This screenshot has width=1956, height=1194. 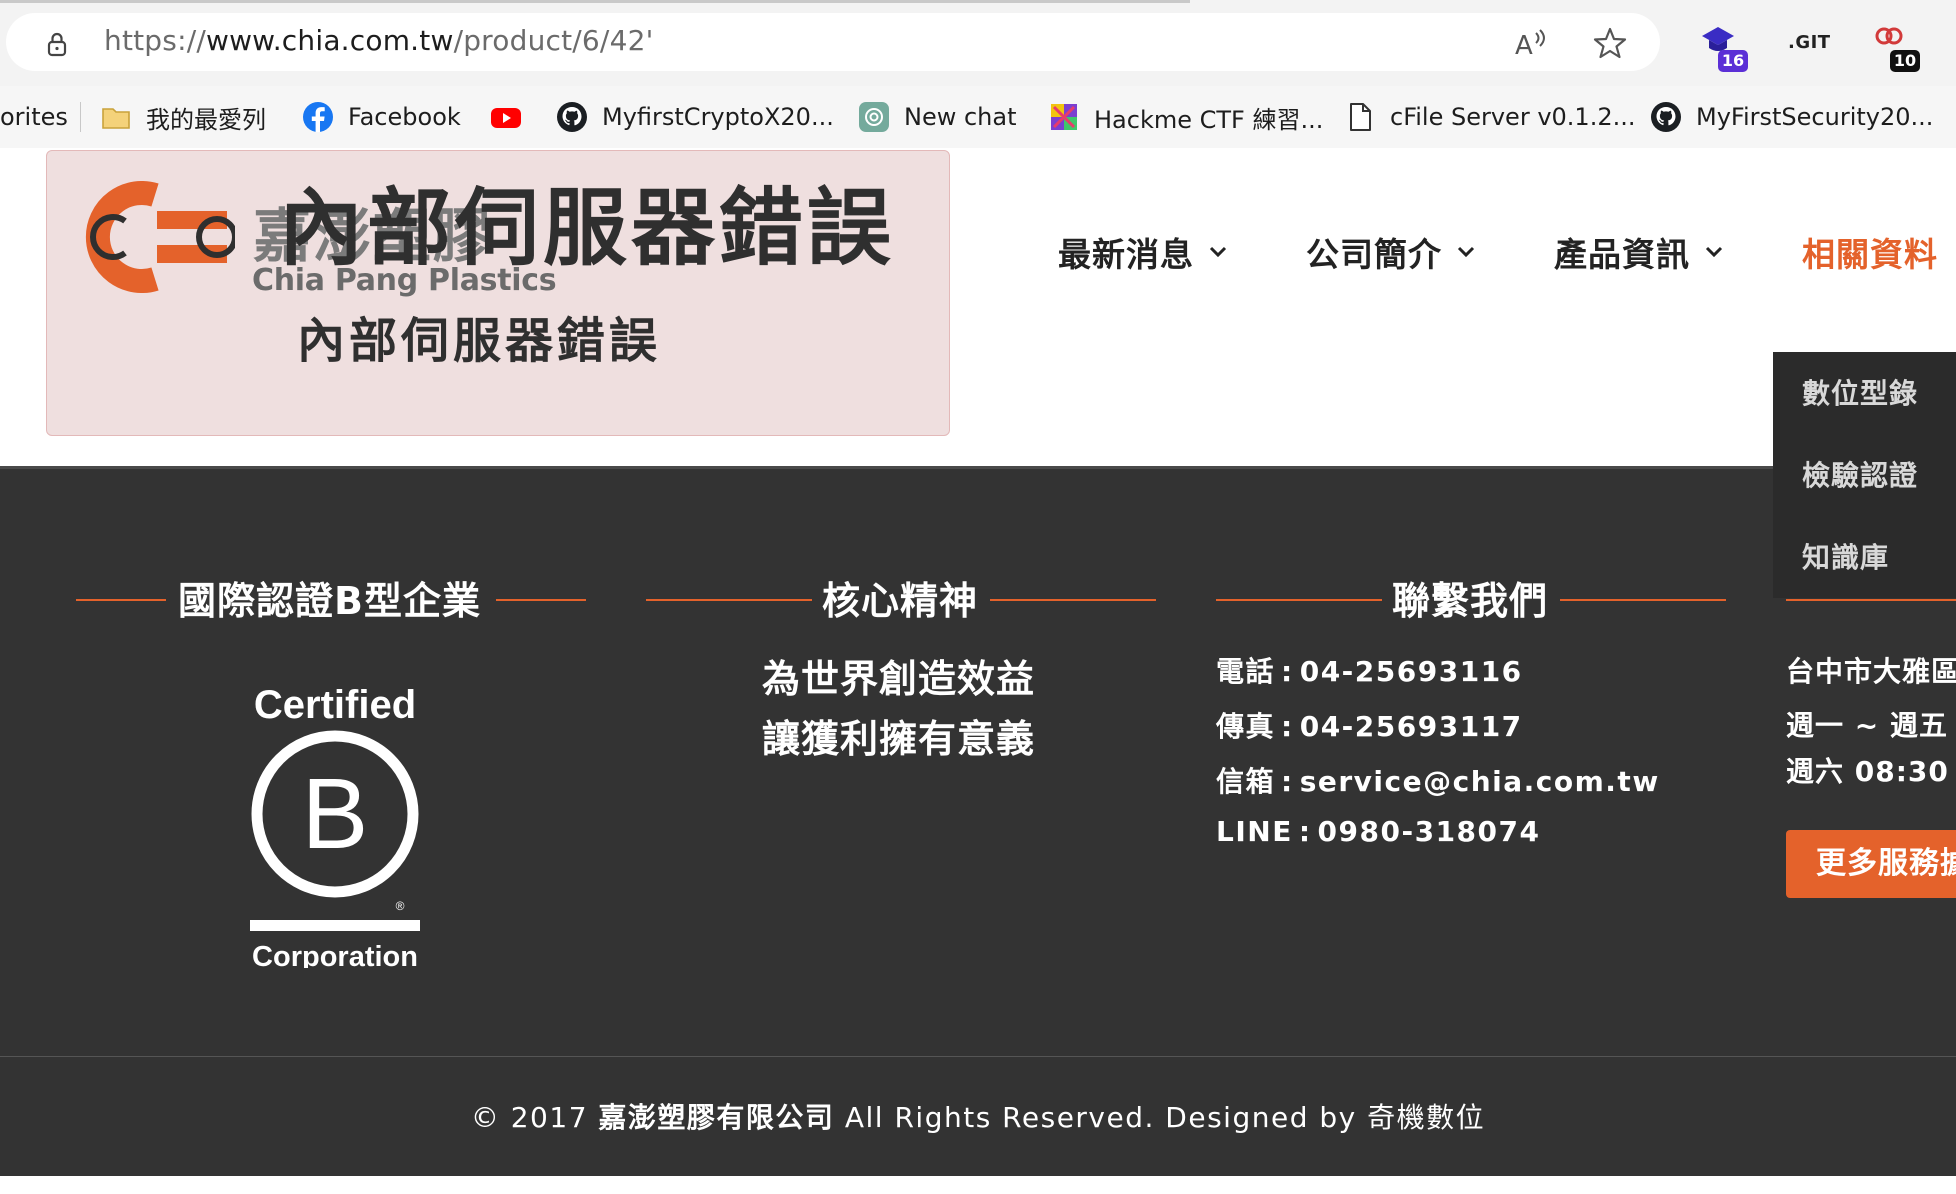 I want to click on read-aloud-icon: A, so click(x=1530, y=43).